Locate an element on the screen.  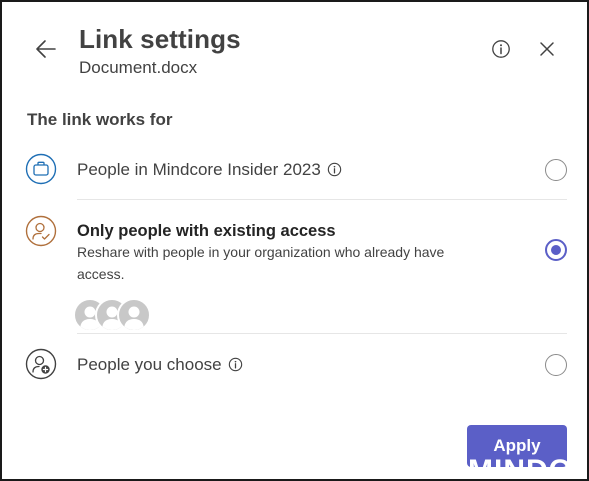
option-organization: People in Mindcore Insider 2023 is located at coordinates (296, 170).